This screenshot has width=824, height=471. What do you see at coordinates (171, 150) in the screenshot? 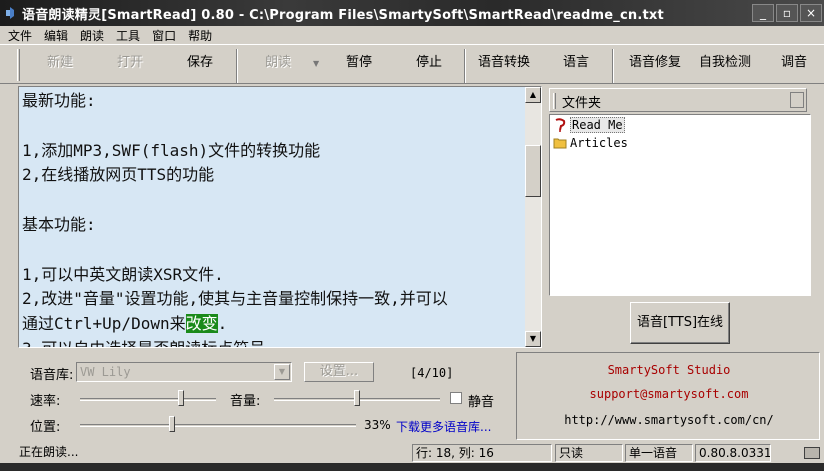
I see `doc-line: 1,添加MP3,SWF(flash)文件的转换功能` at bounding box center [171, 150].